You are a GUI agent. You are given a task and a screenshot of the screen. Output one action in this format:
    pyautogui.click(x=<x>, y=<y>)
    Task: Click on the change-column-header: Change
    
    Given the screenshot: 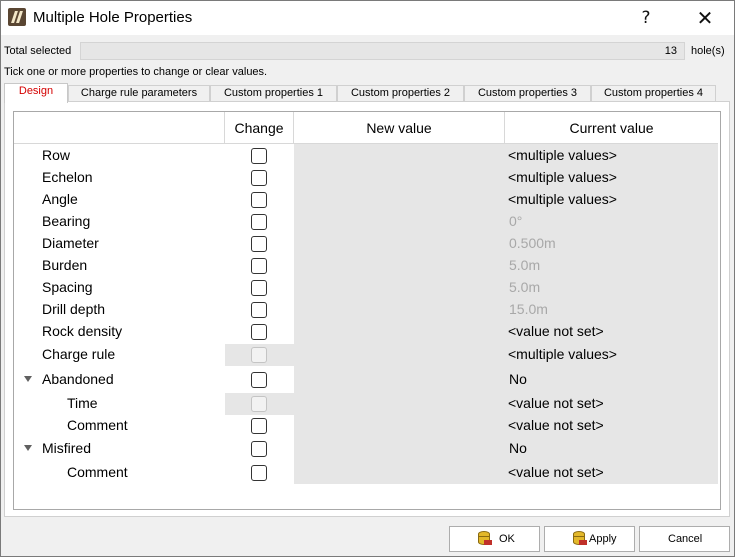 What is the action you would take?
    pyautogui.click(x=259, y=128)
    